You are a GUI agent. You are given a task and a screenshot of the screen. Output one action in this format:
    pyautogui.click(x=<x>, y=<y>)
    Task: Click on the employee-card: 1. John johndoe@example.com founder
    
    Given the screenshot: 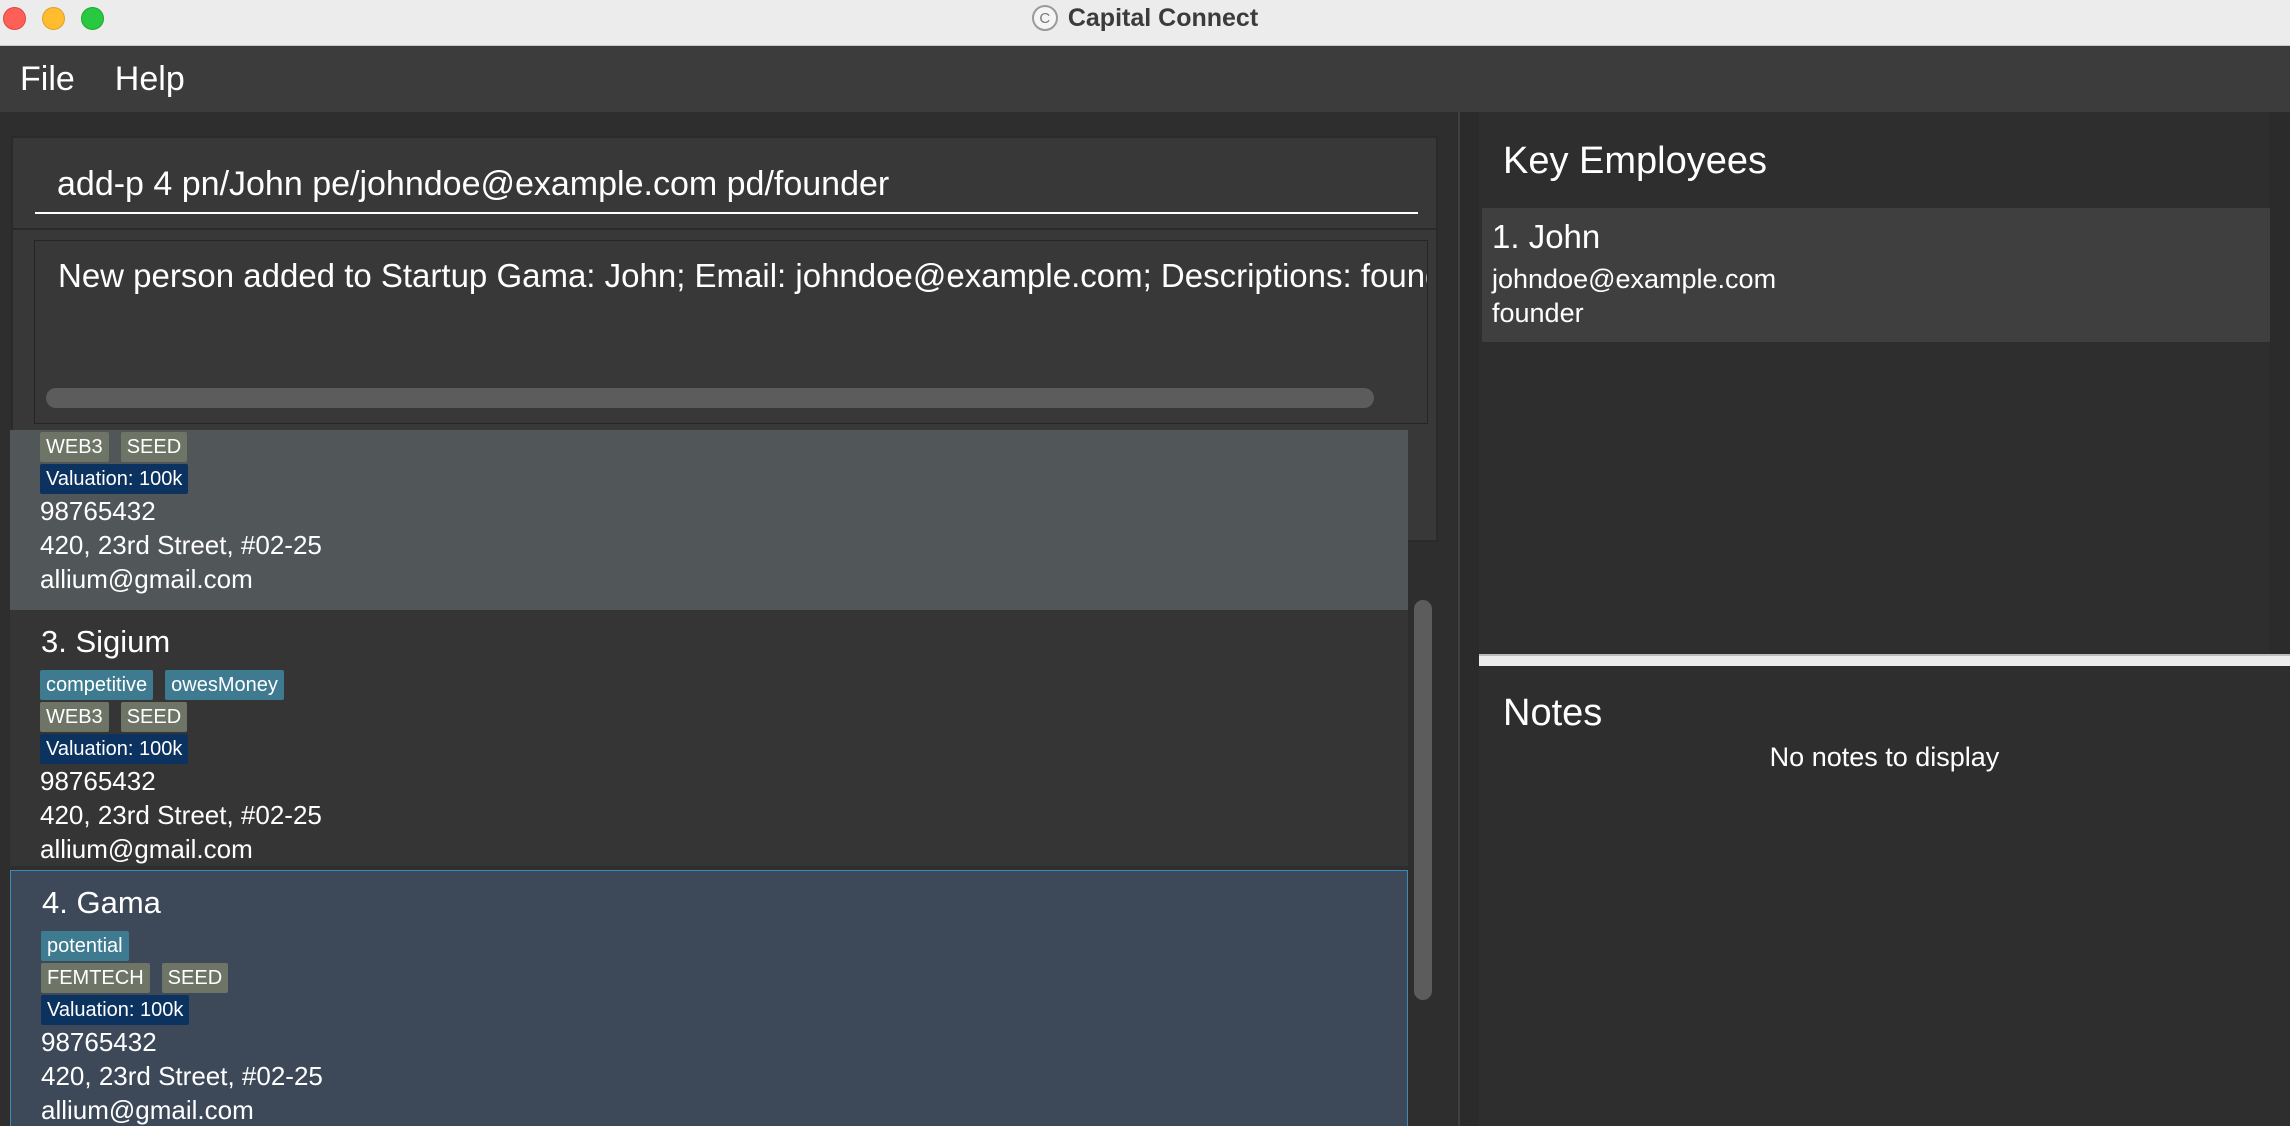 What is the action you would take?
    pyautogui.click(x=1876, y=275)
    